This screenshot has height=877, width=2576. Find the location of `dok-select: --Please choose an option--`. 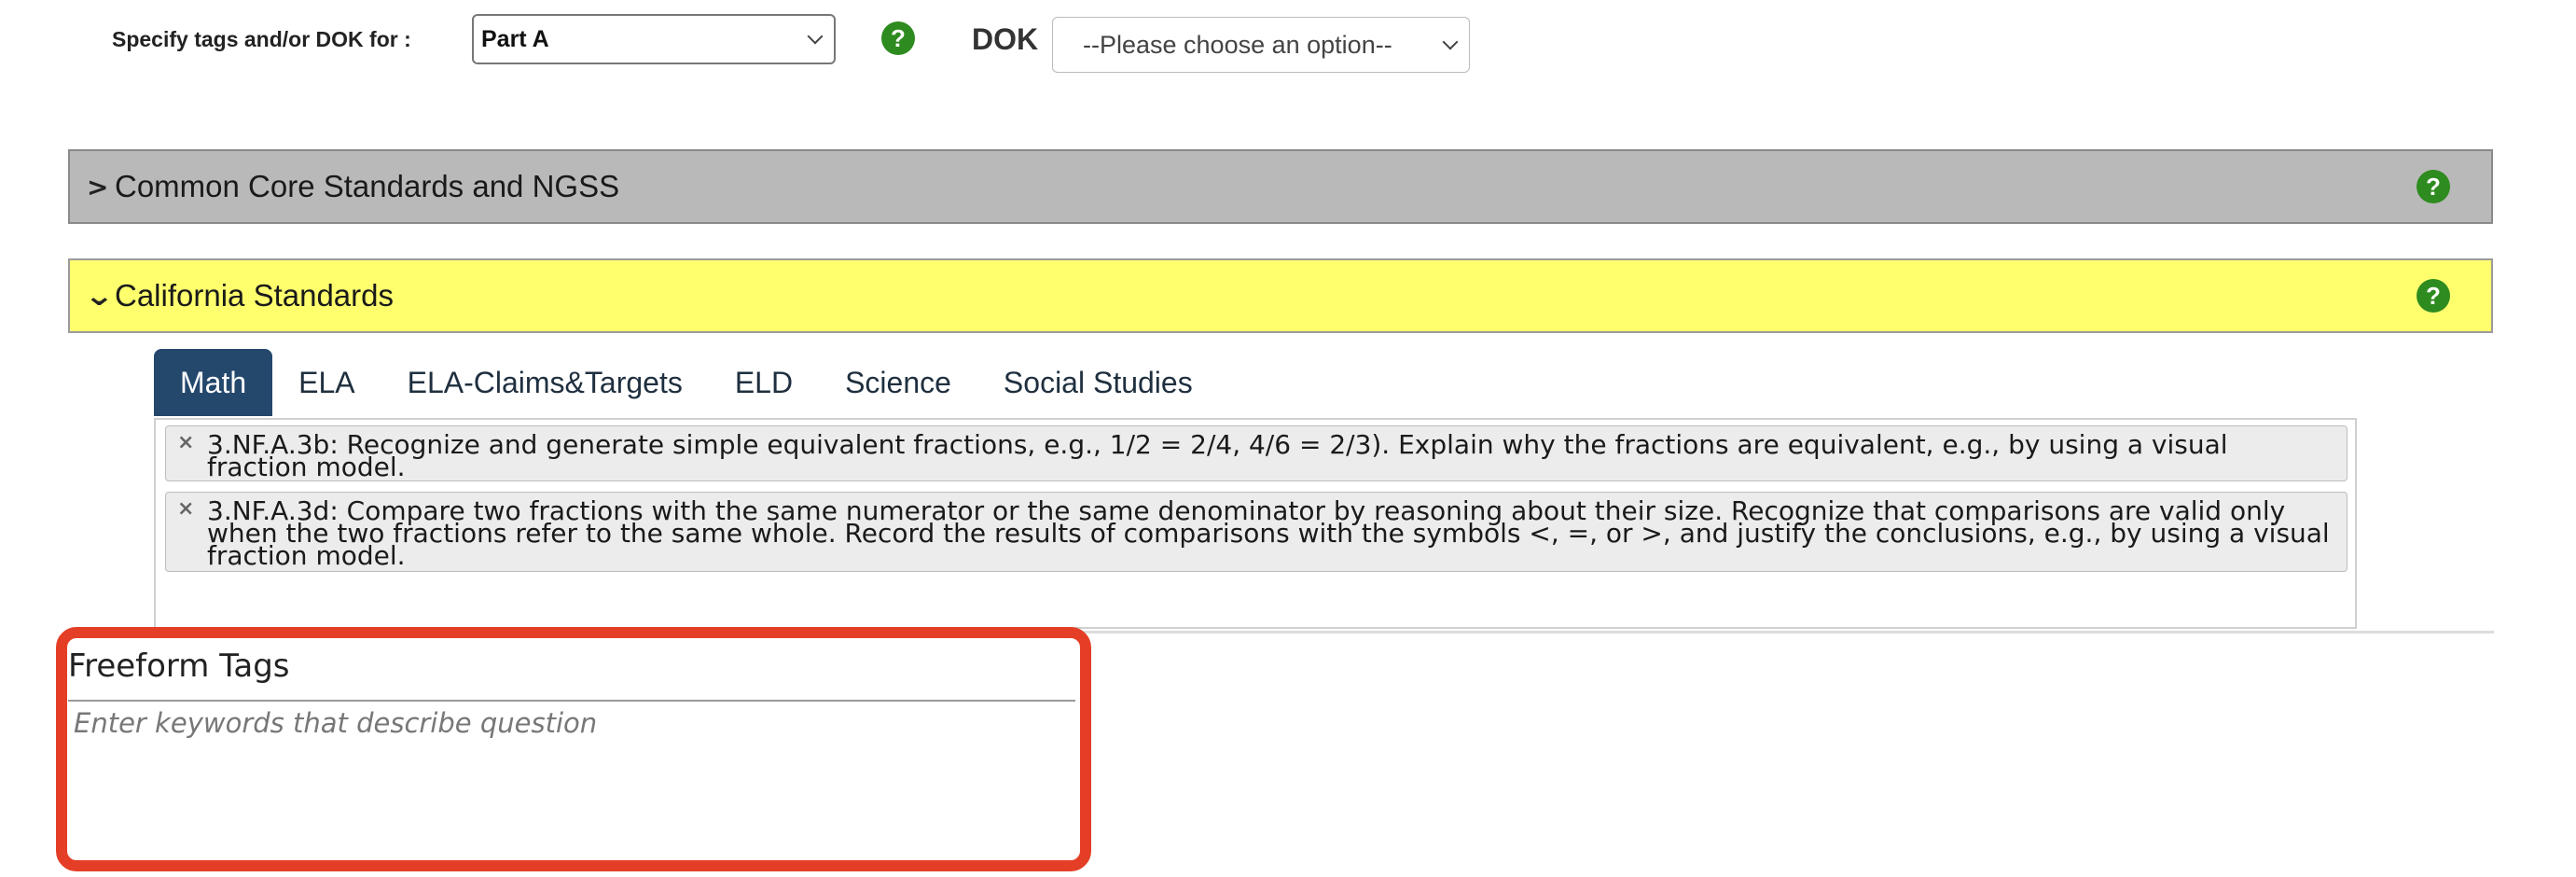

dok-select: --Please choose an option-- is located at coordinates (1261, 45).